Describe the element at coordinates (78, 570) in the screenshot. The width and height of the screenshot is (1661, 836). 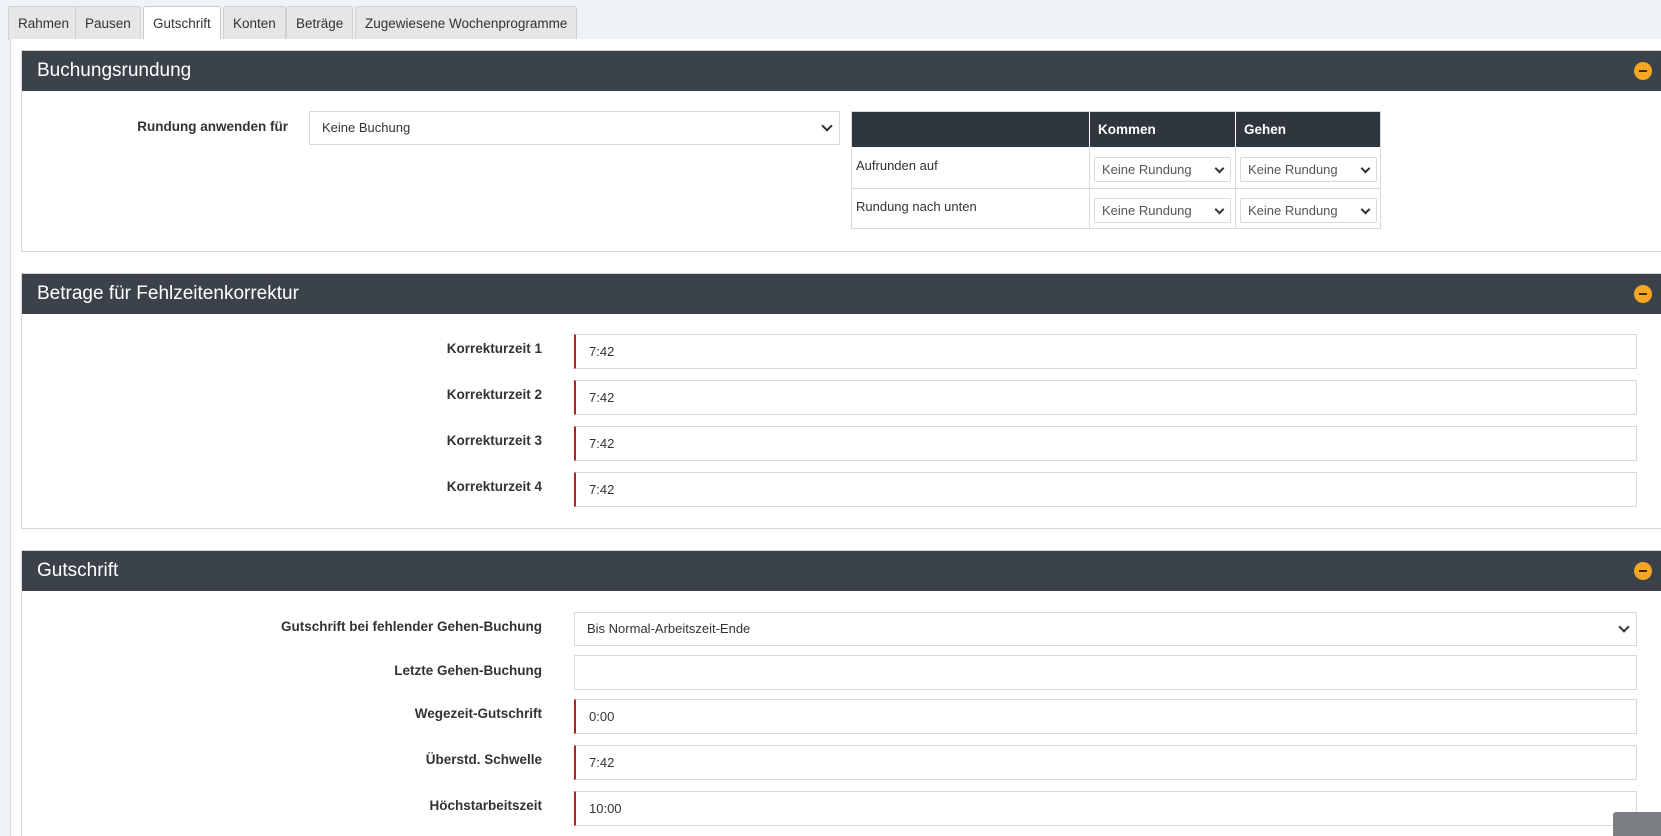
I see `panel-title: Gutschrift` at that location.